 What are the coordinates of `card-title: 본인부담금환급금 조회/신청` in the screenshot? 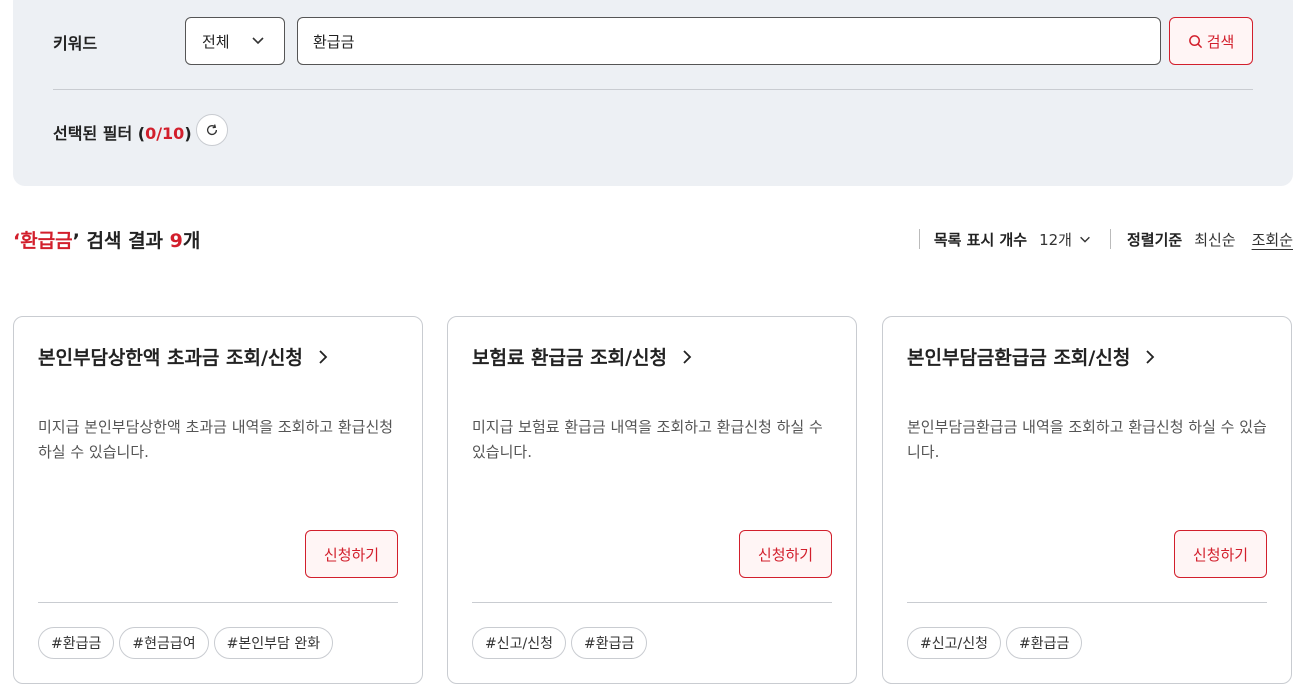 It's located at (1019, 358).